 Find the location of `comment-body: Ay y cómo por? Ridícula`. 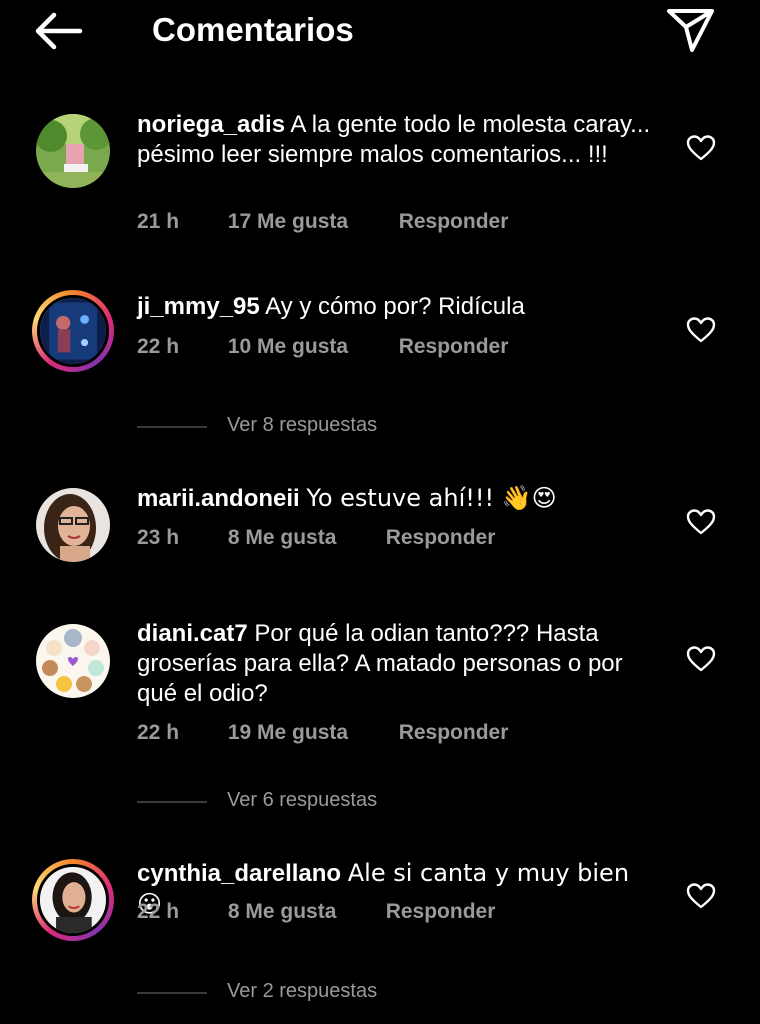

comment-body: Ay y cómo por? Ridícula is located at coordinates (395, 306).